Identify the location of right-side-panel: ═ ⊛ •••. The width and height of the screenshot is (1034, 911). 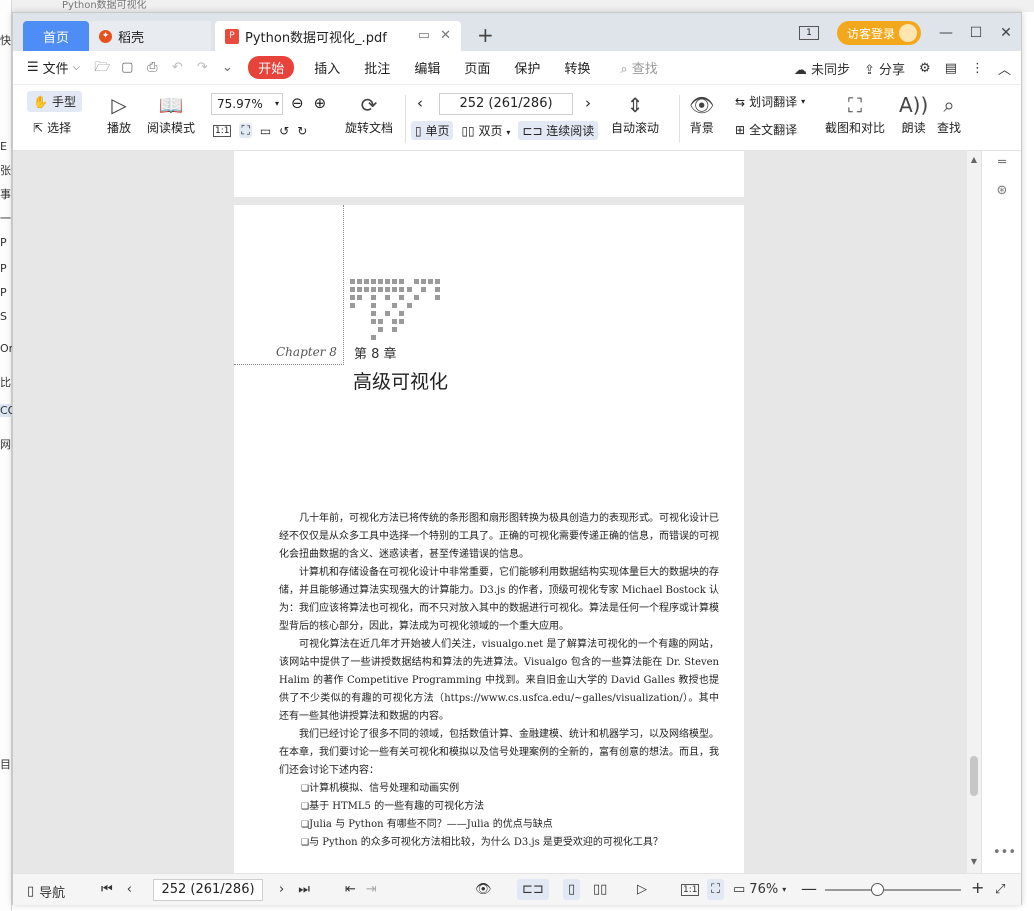
(1001, 512).